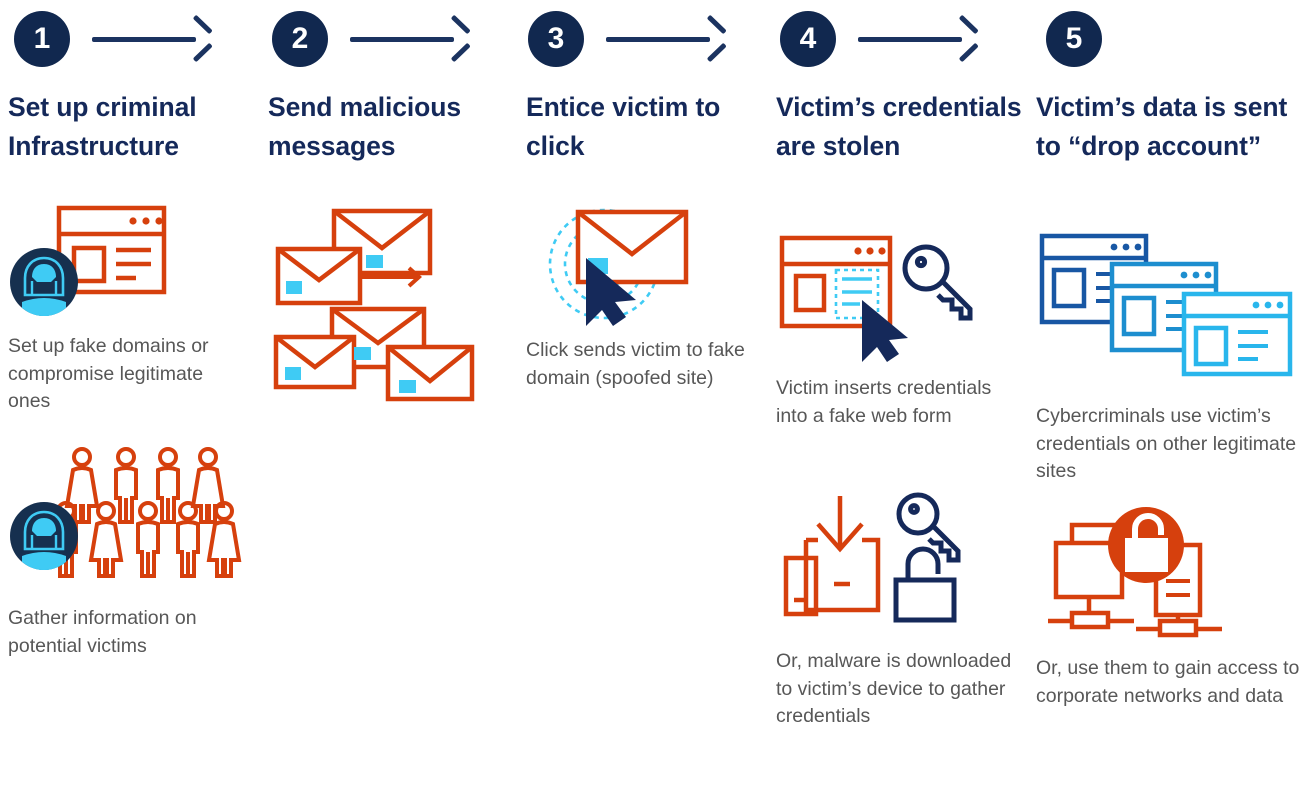 The height and width of the screenshot is (790, 1307). What do you see at coordinates (124, 512) in the screenshot?
I see `hacker-crowd-icon` at bounding box center [124, 512].